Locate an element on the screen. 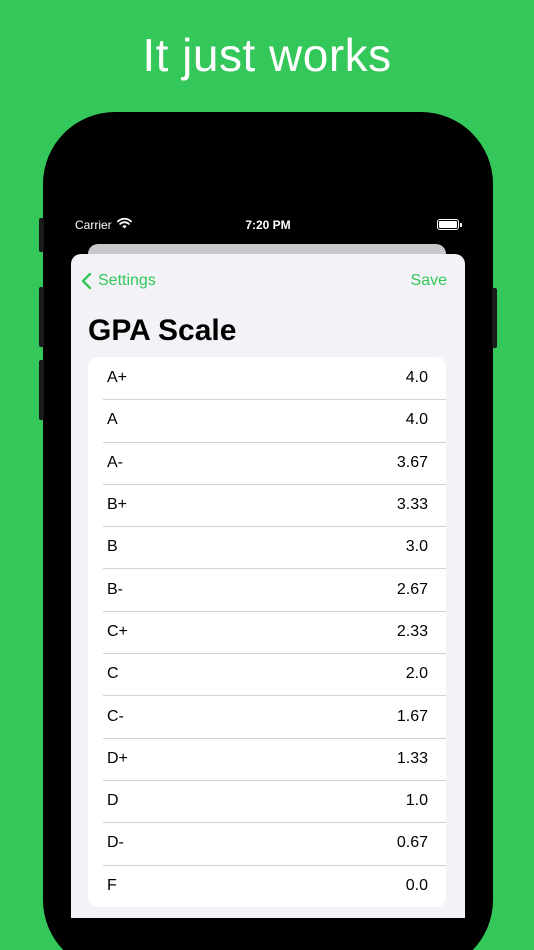  grade-value: 2.0 is located at coordinates (416, 674).